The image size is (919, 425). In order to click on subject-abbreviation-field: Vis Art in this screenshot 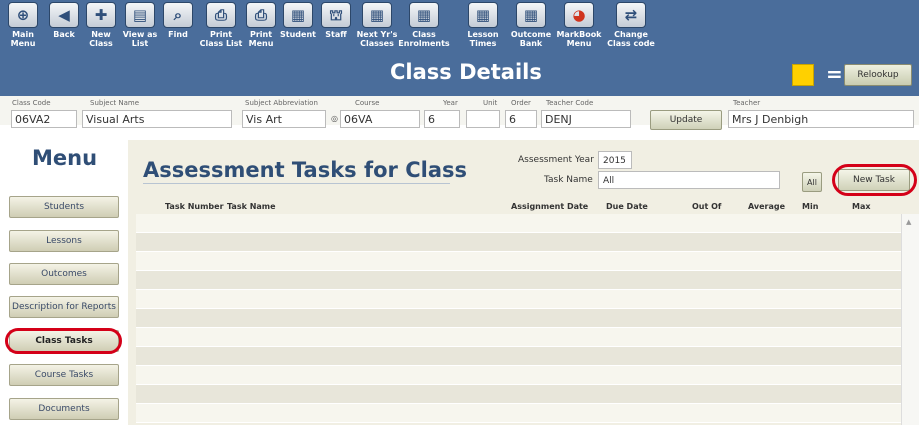, I will do `click(284, 119)`.